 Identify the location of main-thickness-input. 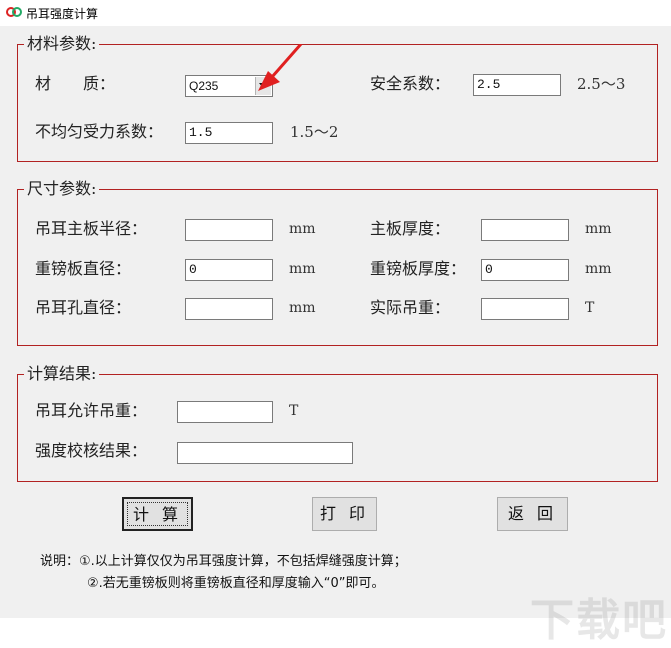
(525, 230).